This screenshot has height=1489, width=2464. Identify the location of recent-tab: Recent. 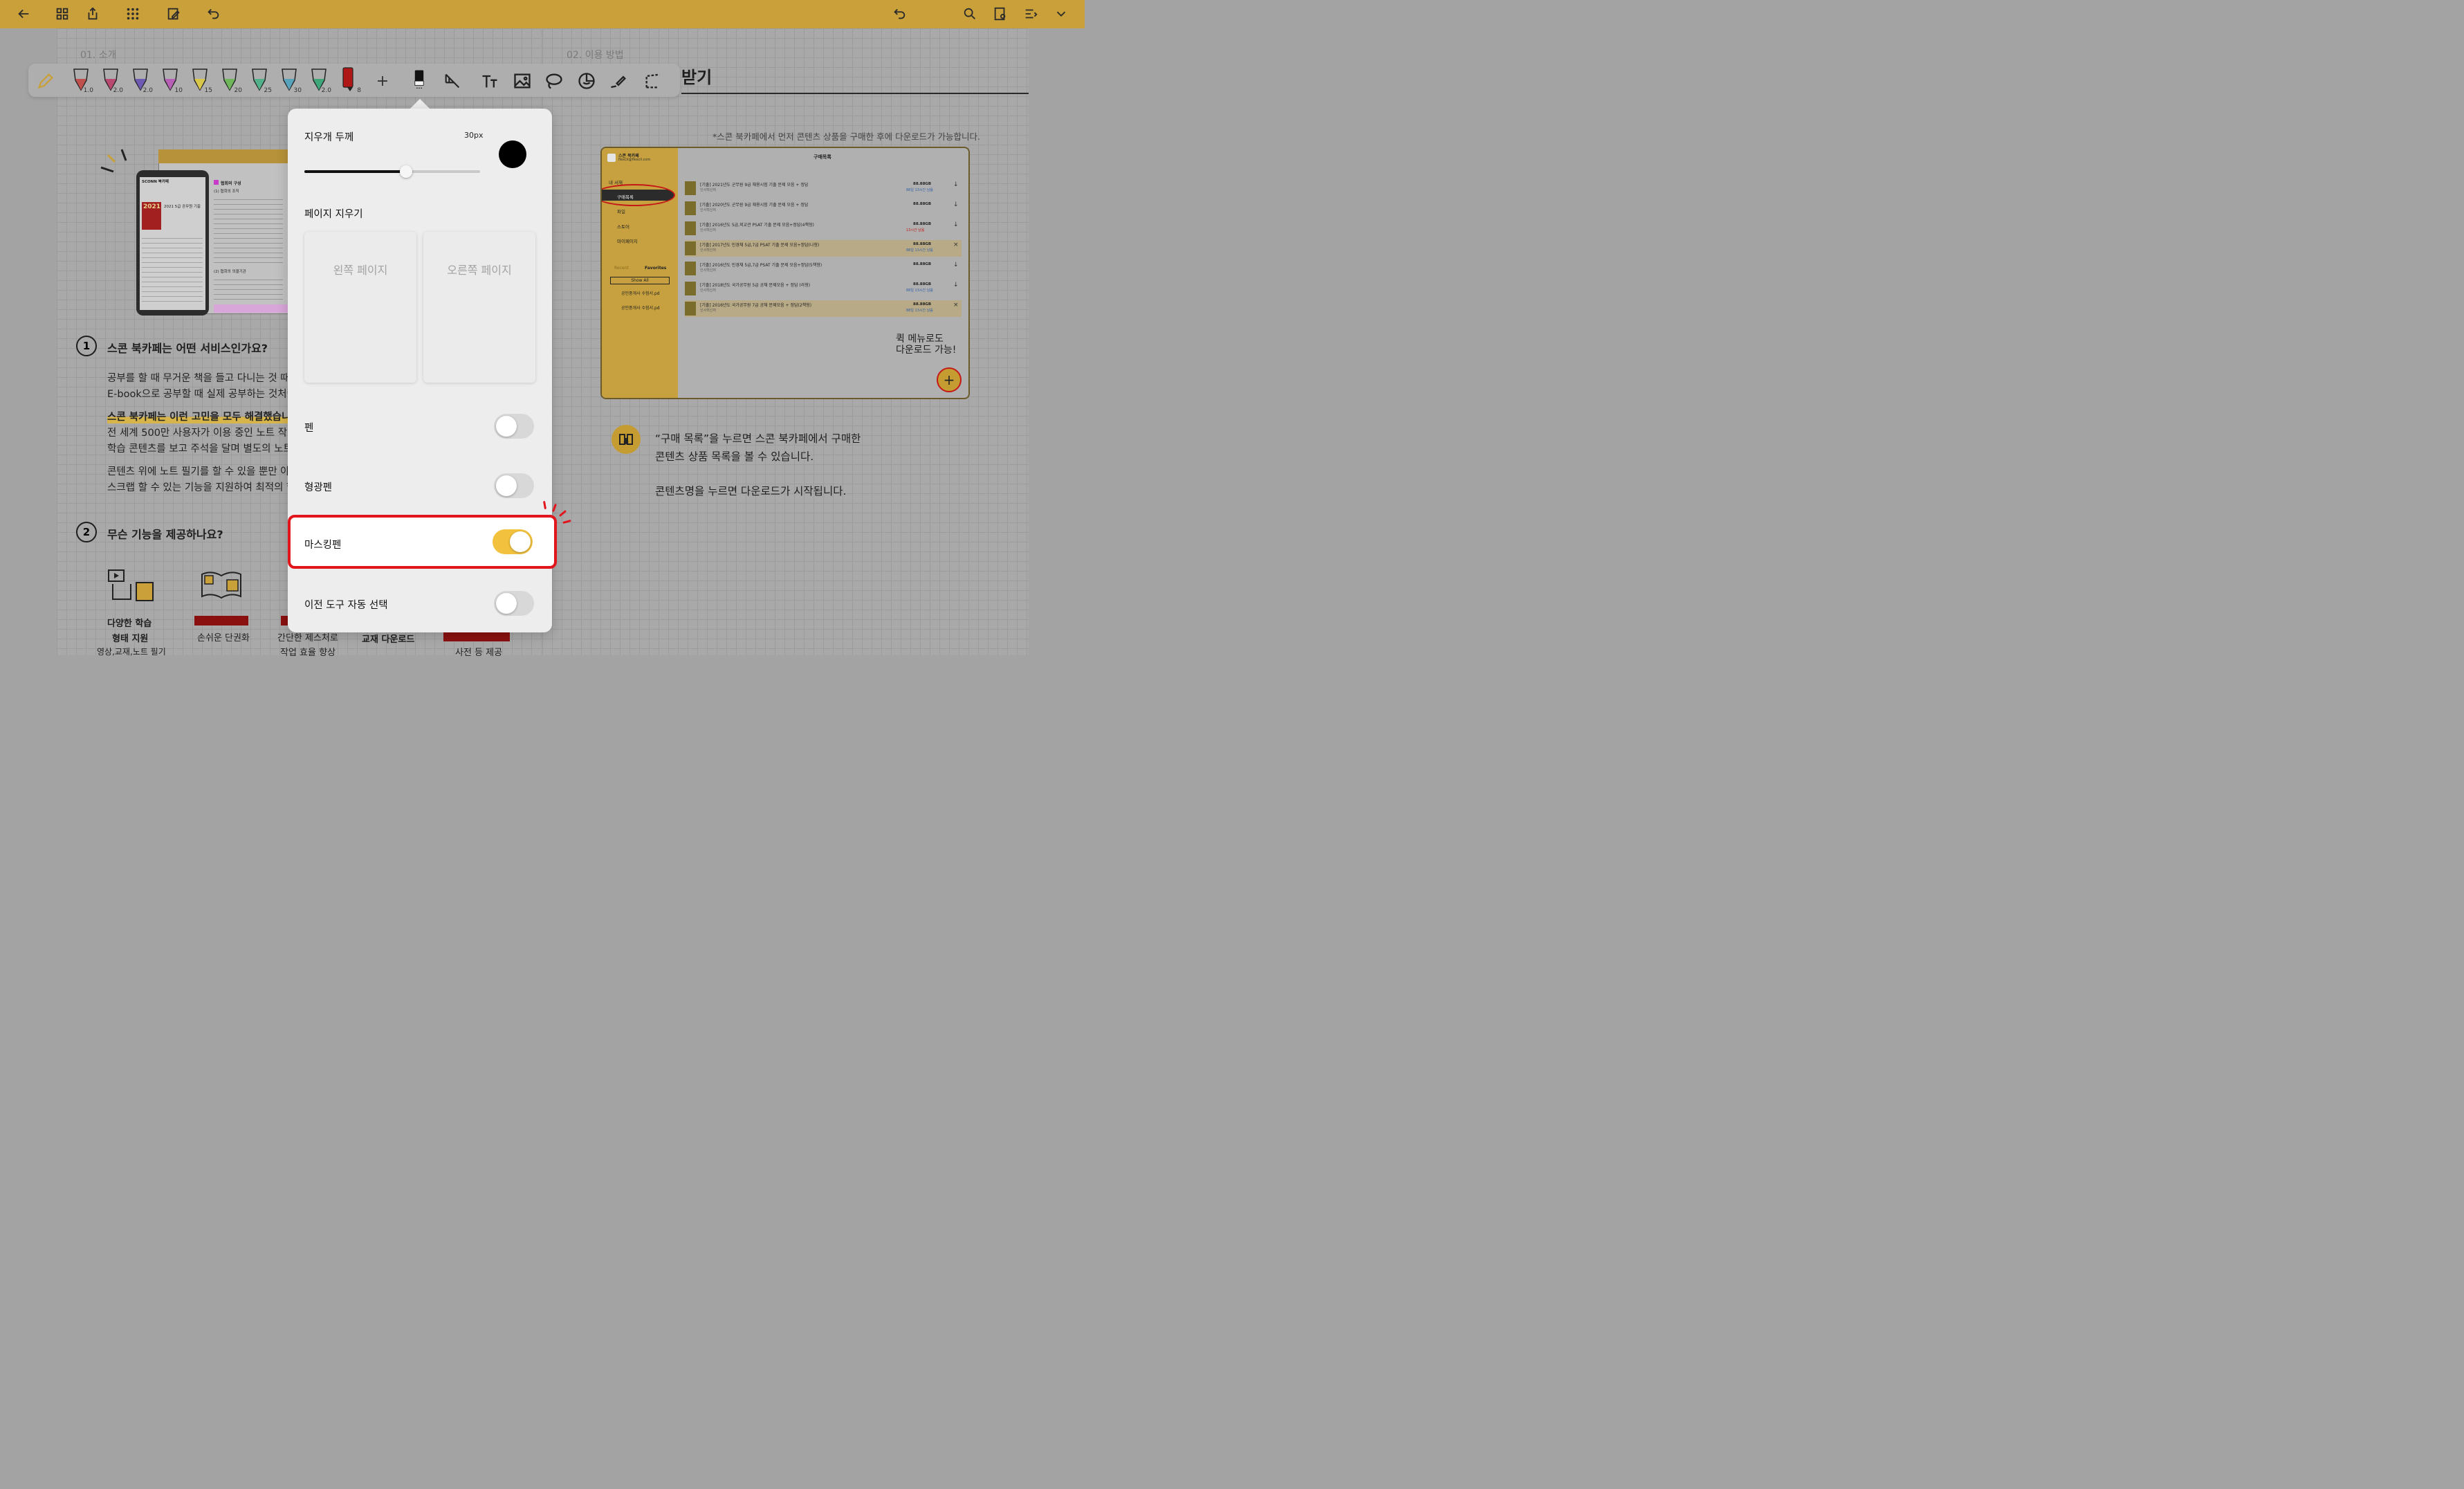
(621, 268).